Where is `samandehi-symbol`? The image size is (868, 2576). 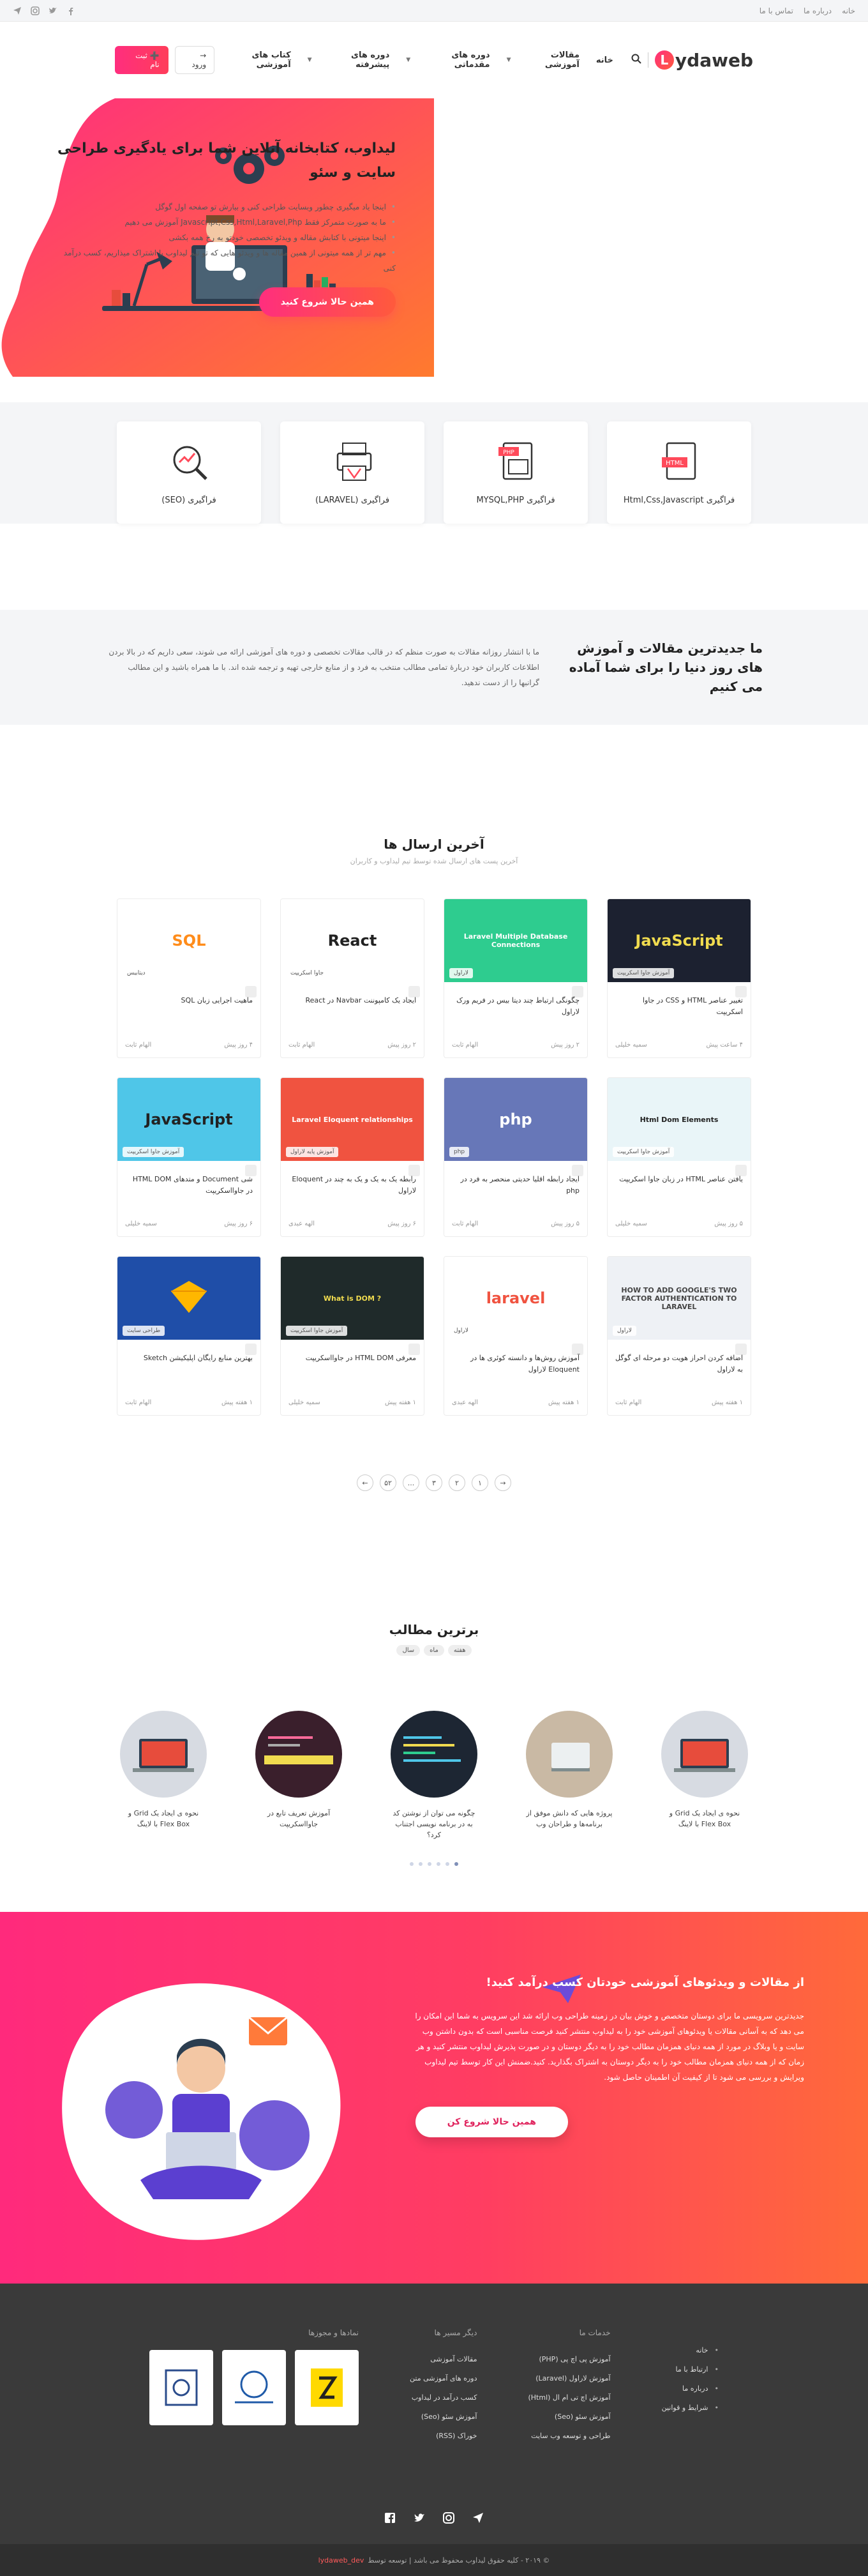
samandehi-symbol is located at coordinates (254, 2388).